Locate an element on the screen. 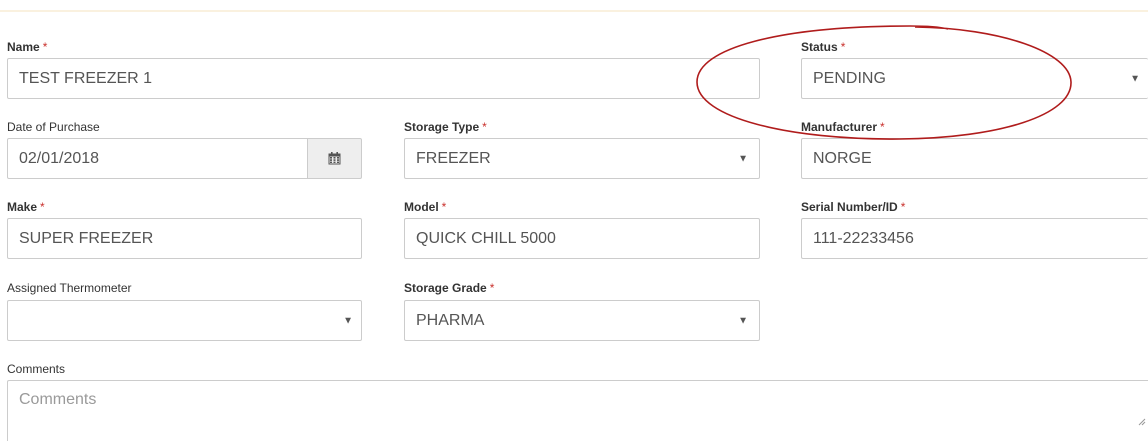 Image resolution: width=1148 pixels, height=441 pixels. storage-type-label-text: Storage Type is located at coordinates (442, 127).